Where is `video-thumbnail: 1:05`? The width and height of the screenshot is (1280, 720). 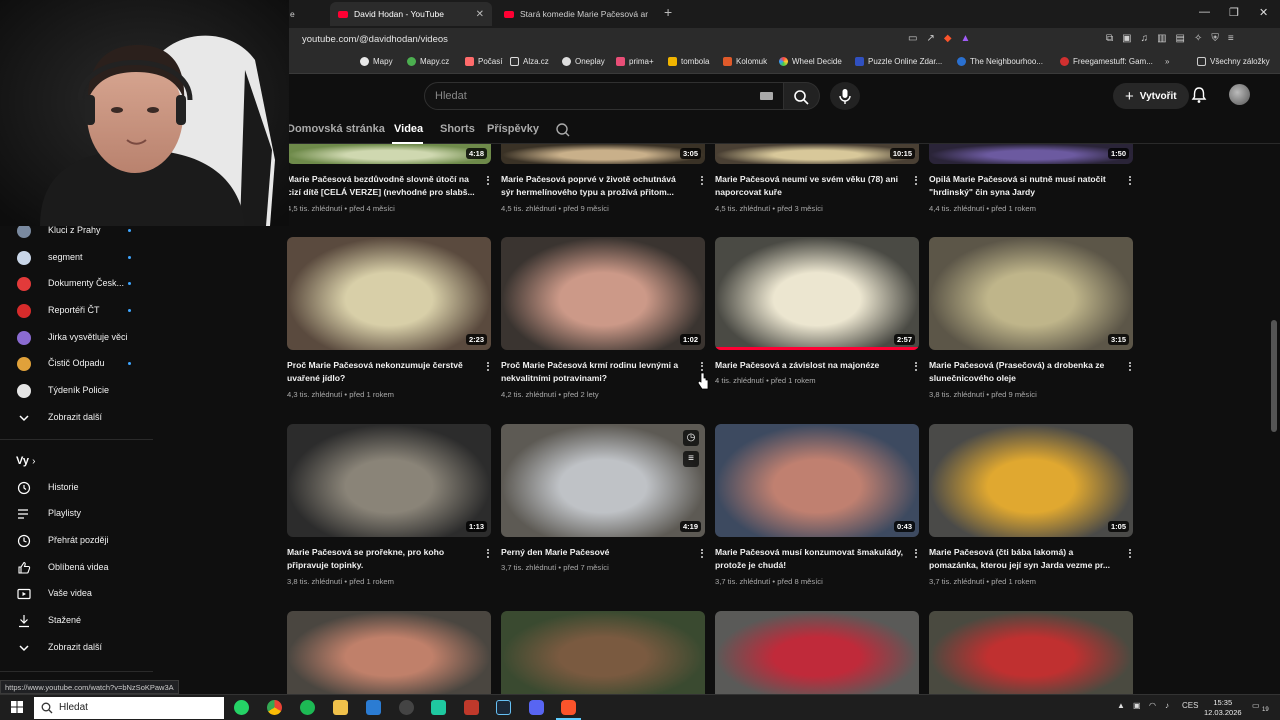
video-thumbnail: 1:05 is located at coordinates (1031, 480).